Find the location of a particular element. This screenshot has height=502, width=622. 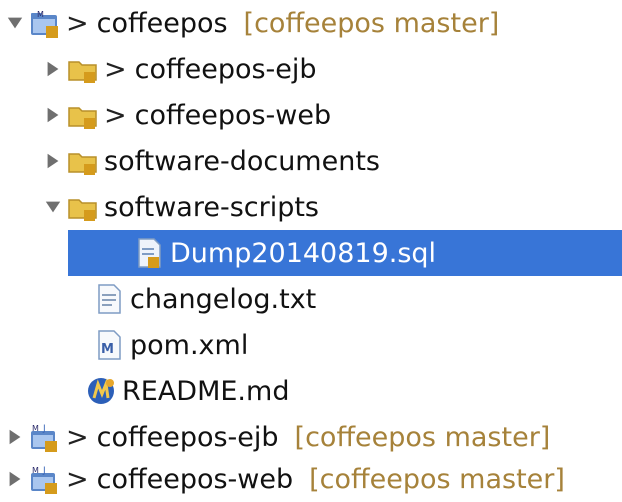

tree-item-label: changelog.txt is located at coordinates (223, 299).